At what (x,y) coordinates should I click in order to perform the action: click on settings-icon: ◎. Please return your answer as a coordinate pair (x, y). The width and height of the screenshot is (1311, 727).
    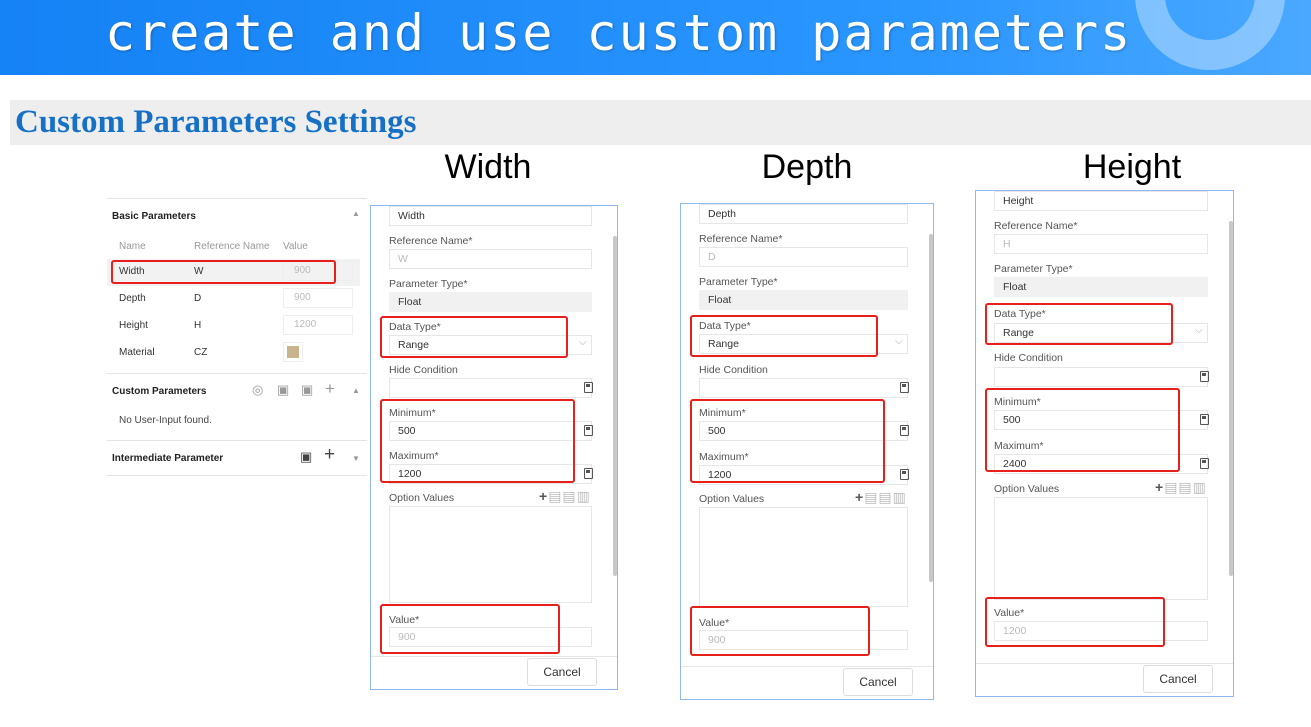
    Looking at the image, I should click on (257, 390).